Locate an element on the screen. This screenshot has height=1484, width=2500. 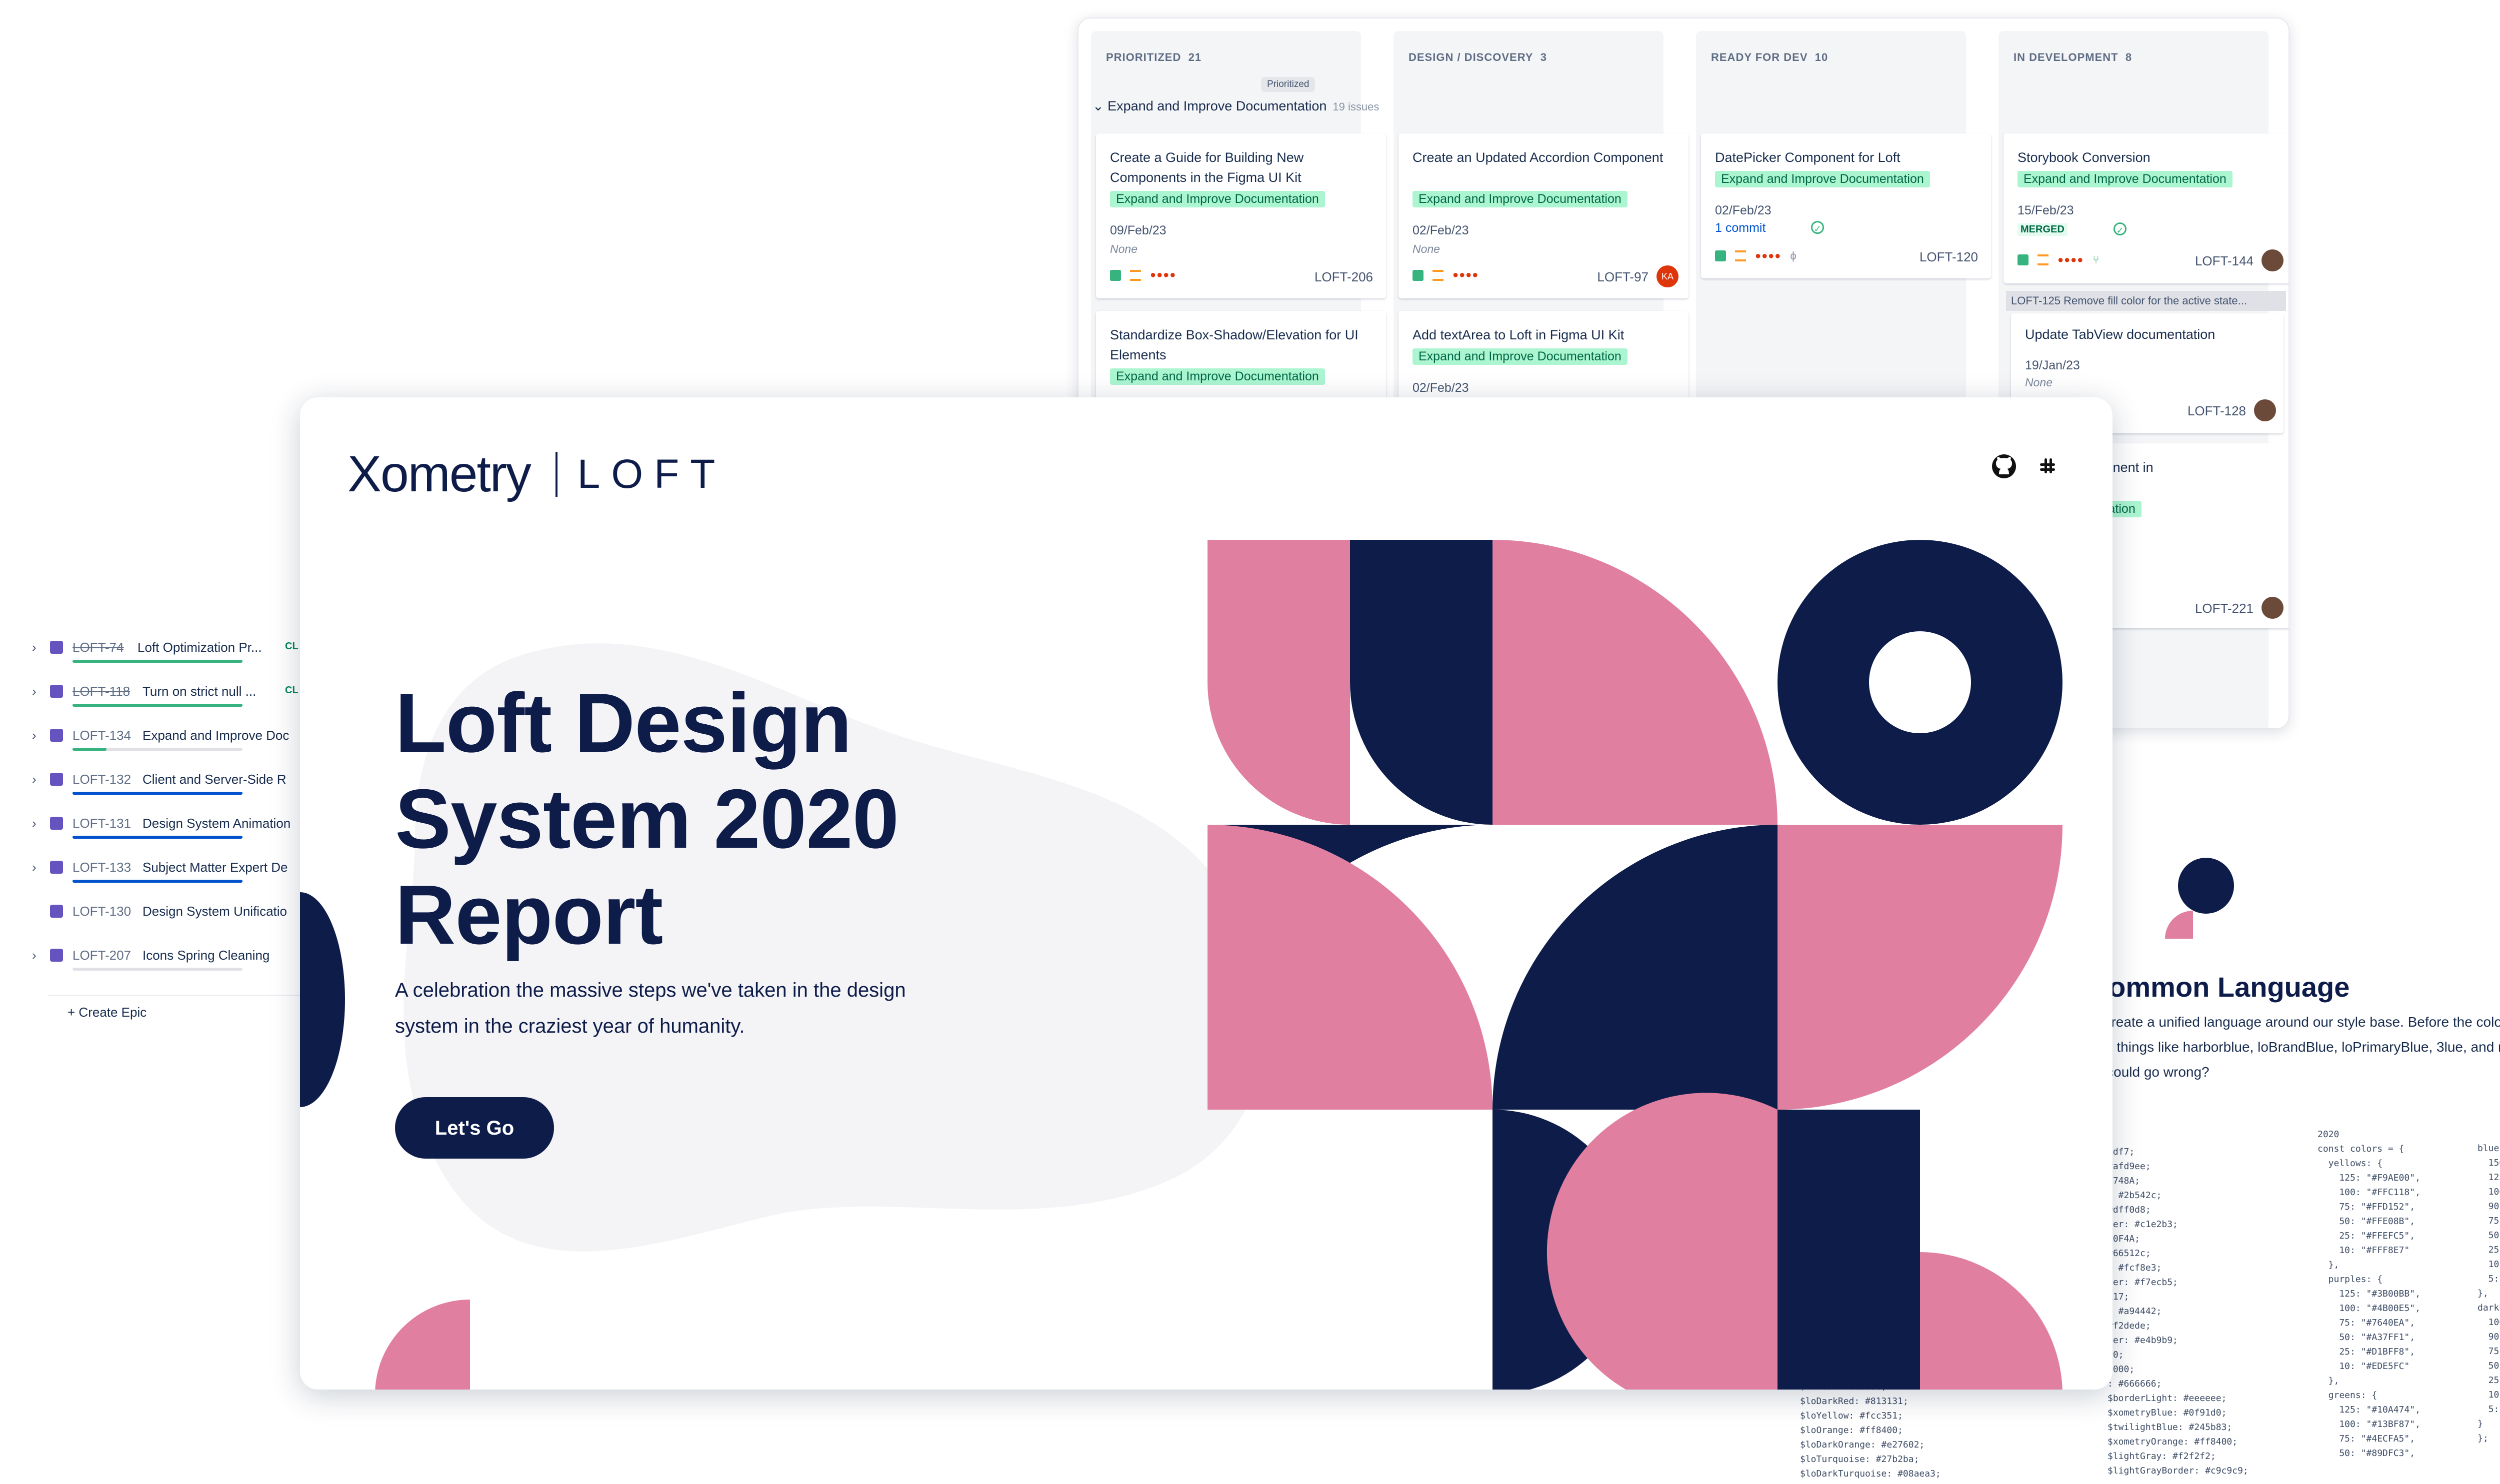
epic-row: › LOFT-133 Subject Matter Expert De is located at coordinates (165, 870).